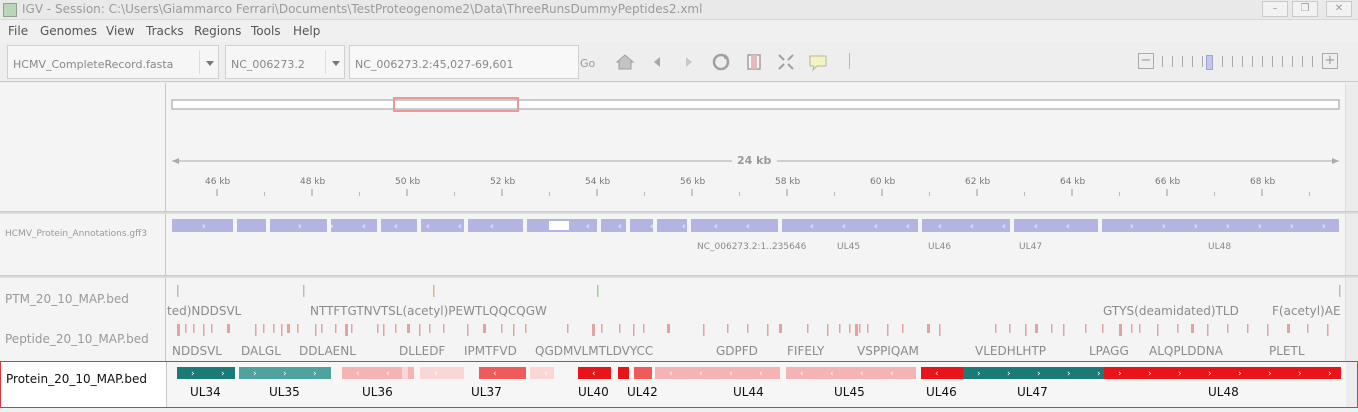 The width and height of the screenshot is (1358, 412). Describe the element at coordinates (1275, 9) in the screenshot. I see `minimize-button: –` at that location.